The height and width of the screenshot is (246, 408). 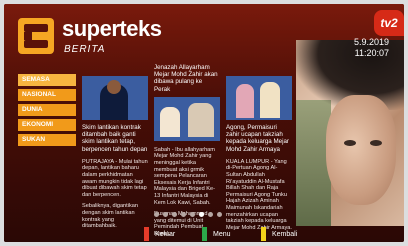 What do you see at coordinates (389, 23) in the screenshot?
I see `channel-badge: tv2` at bounding box center [389, 23].